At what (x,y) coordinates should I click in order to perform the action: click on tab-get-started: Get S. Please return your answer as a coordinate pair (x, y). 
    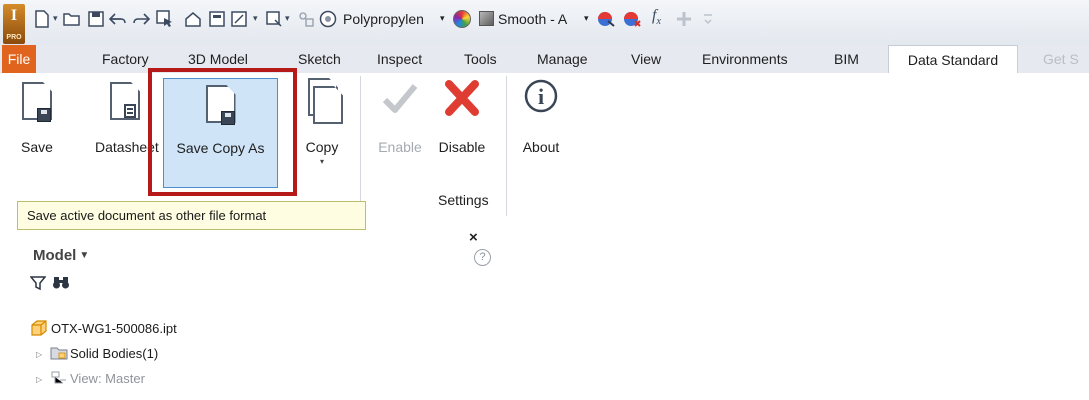
    Looking at the image, I should click on (1061, 59).